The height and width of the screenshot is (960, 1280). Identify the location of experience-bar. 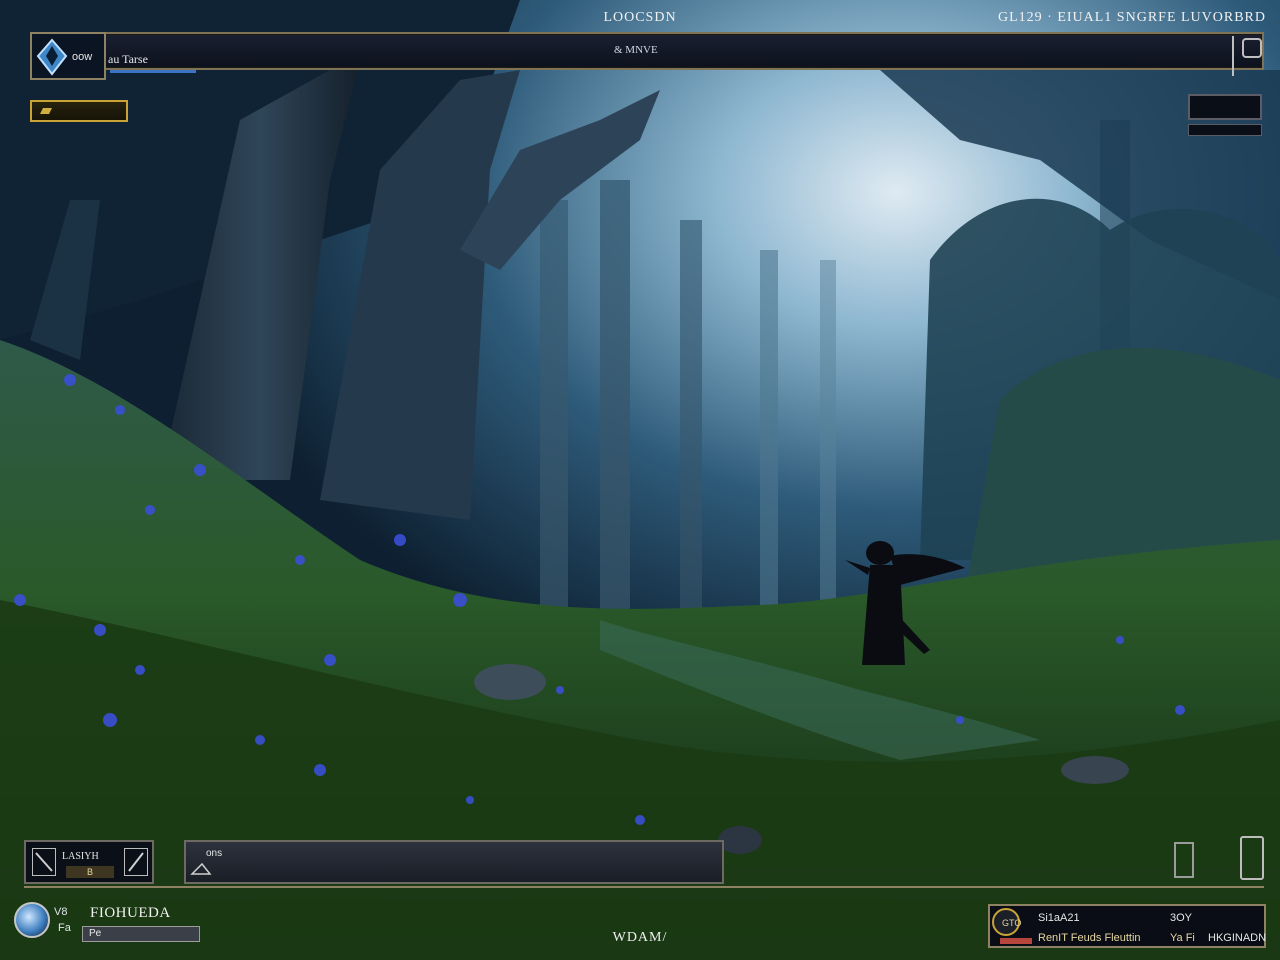
(153, 71).